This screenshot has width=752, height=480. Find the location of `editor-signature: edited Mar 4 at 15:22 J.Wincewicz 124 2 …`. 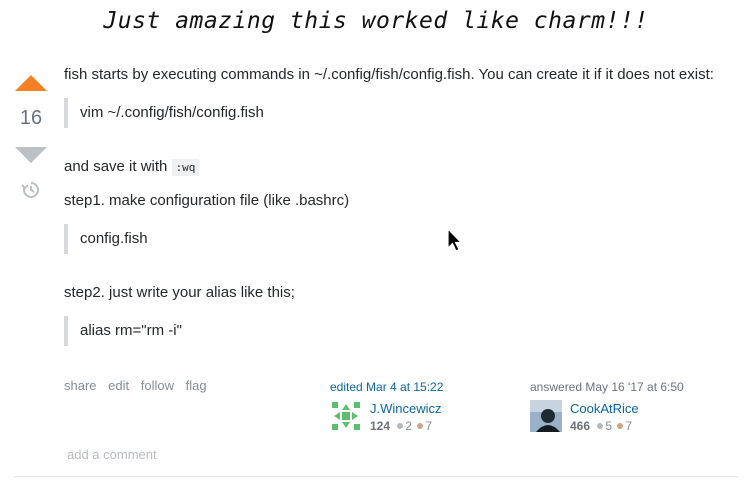

editor-signature: edited Mar 4 at 15:22 J.Wincewicz 124 2 … is located at coordinates (415, 406).